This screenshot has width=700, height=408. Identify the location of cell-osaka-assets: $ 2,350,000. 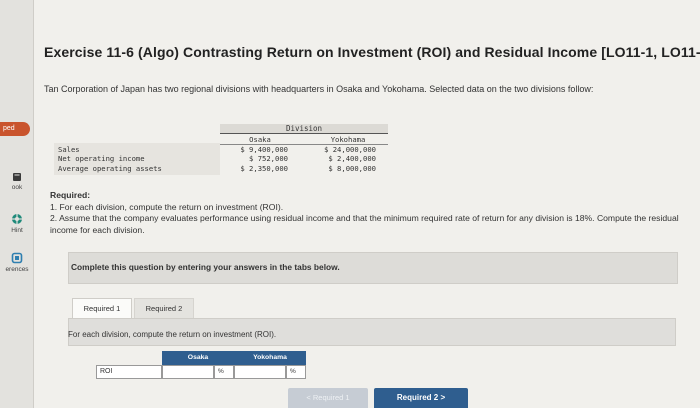
(264, 168).